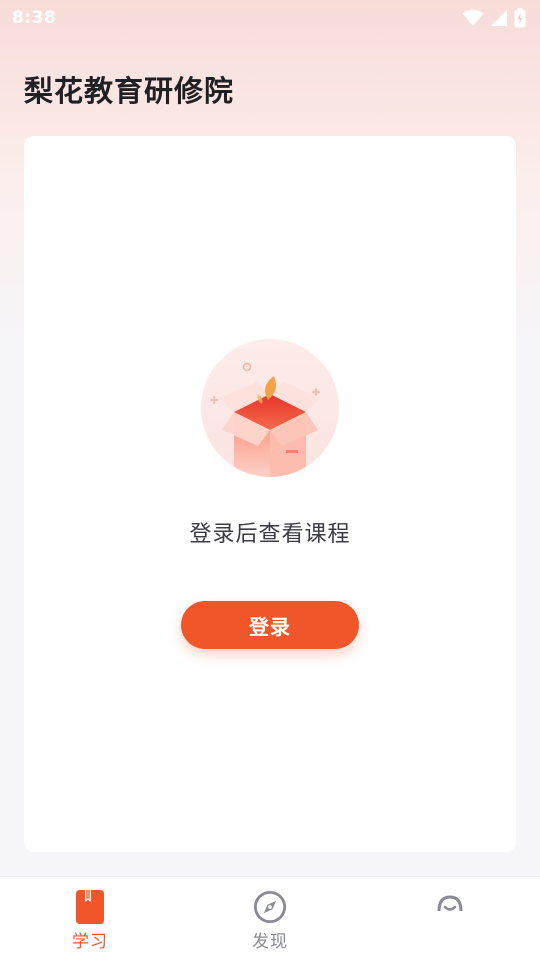  What do you see at coordinates (473, 18) in the screenshot?
I see `wifi-icon` at bounding box center [473, 18].